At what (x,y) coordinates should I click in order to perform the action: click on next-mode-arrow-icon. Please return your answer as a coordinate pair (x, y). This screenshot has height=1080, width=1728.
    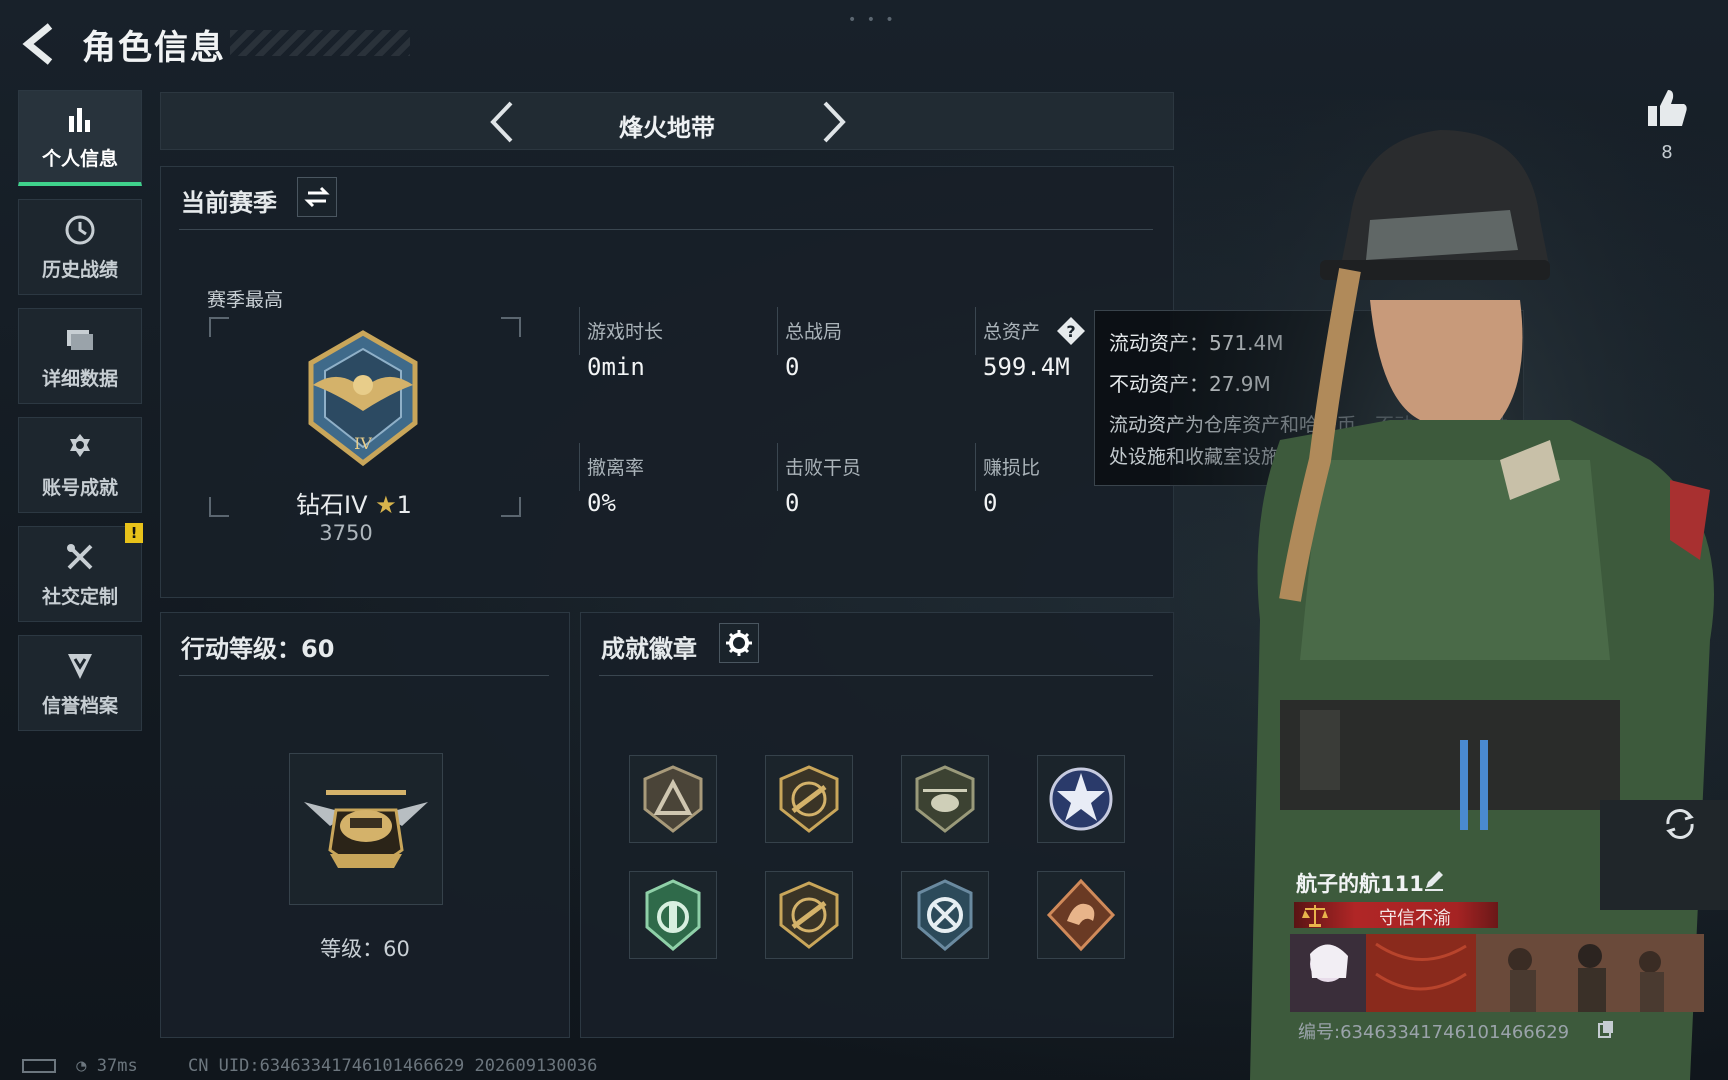
    Looking at the image, I should click on (833, 122).